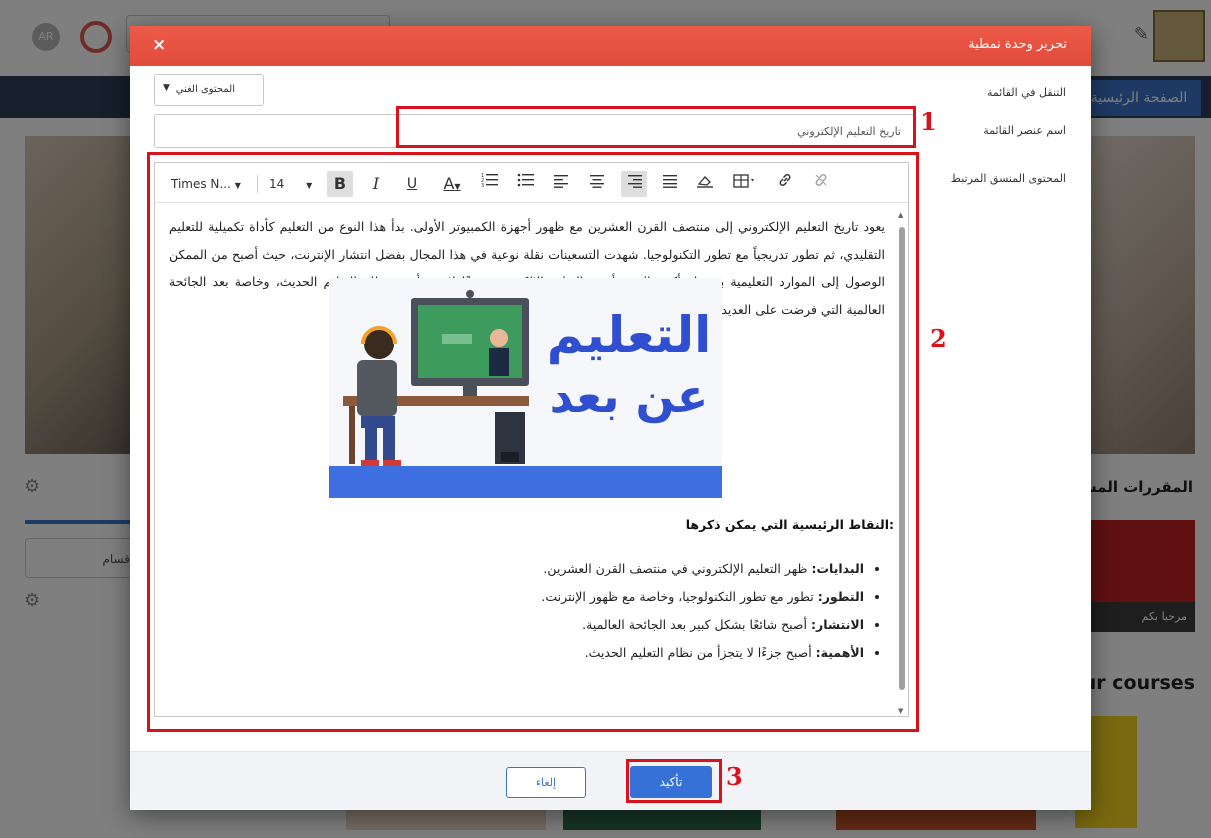 The image size is (1211, 838). What do you see at coordinates (159, 45) in the screenshot?
I see `close-icon: ×` at bounding box center [159, 45].